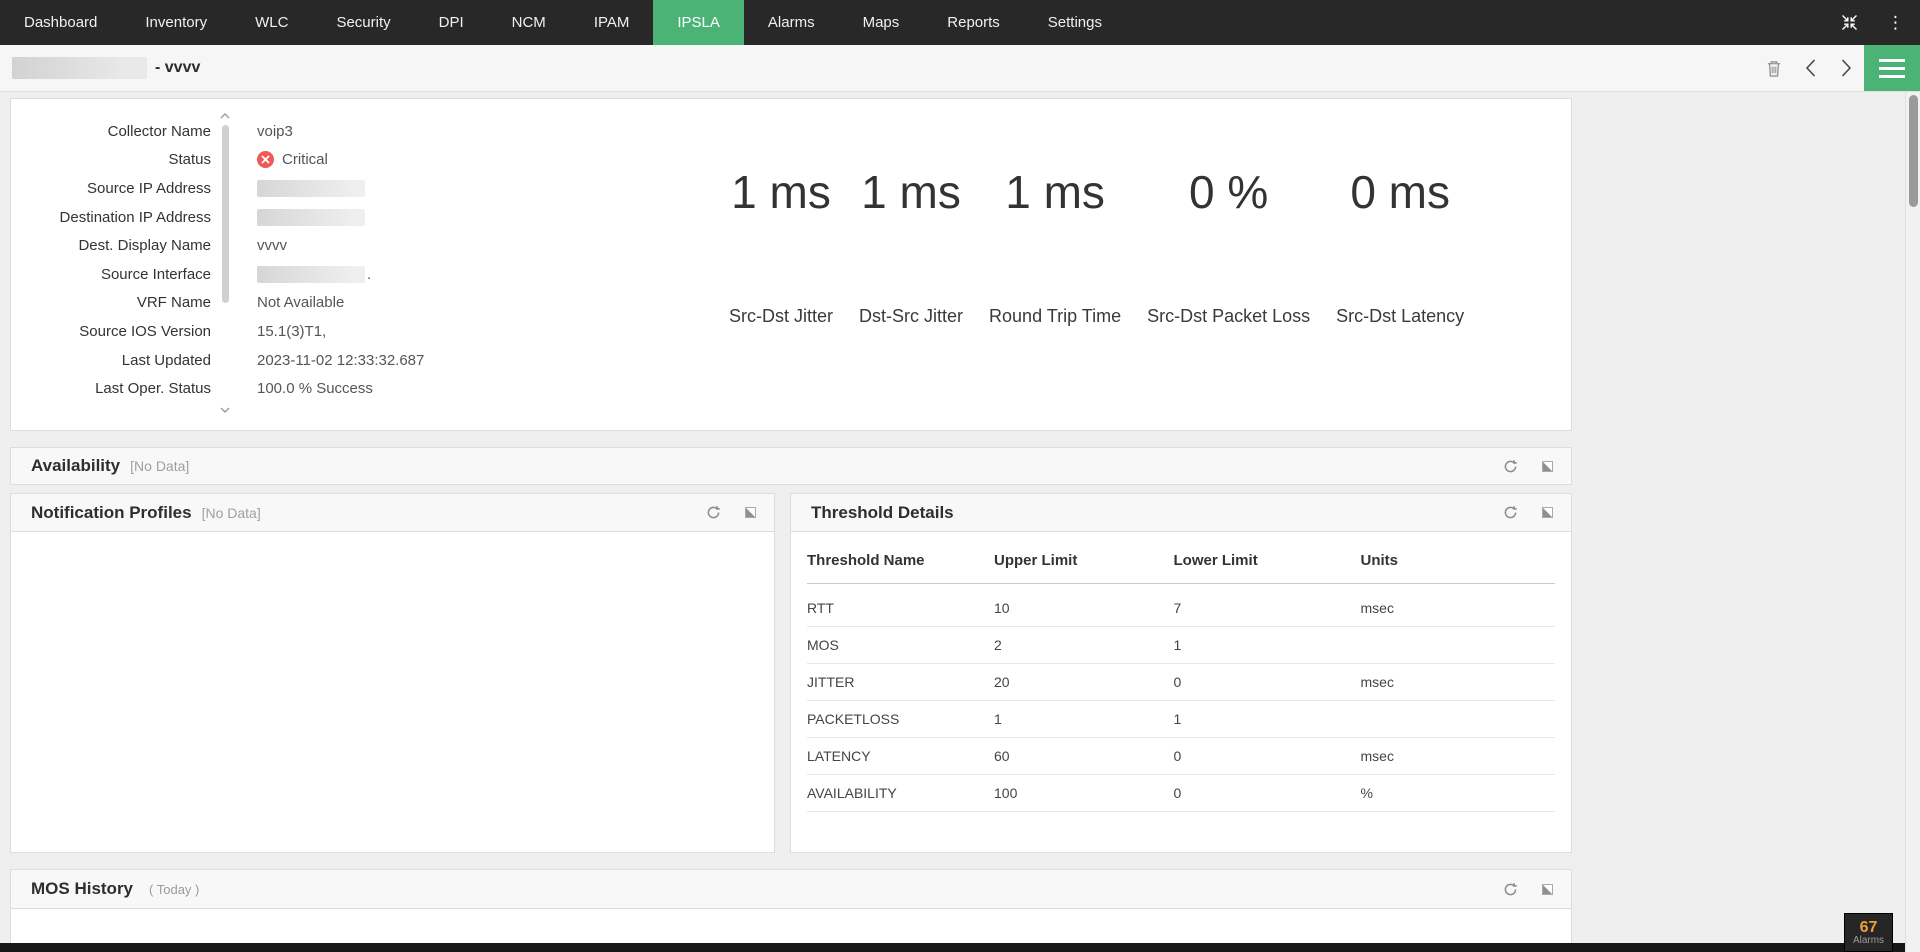  I want to click on nav-item-ncm: NCM, so click(529, 22).